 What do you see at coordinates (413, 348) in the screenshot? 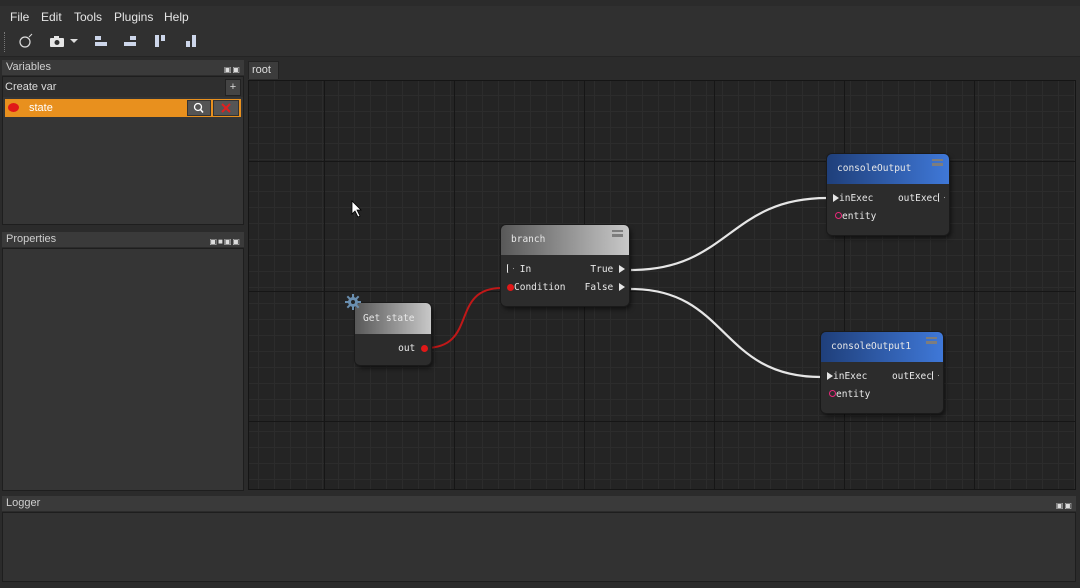
I see `pin-out: out` at bounding box center [413, 348].